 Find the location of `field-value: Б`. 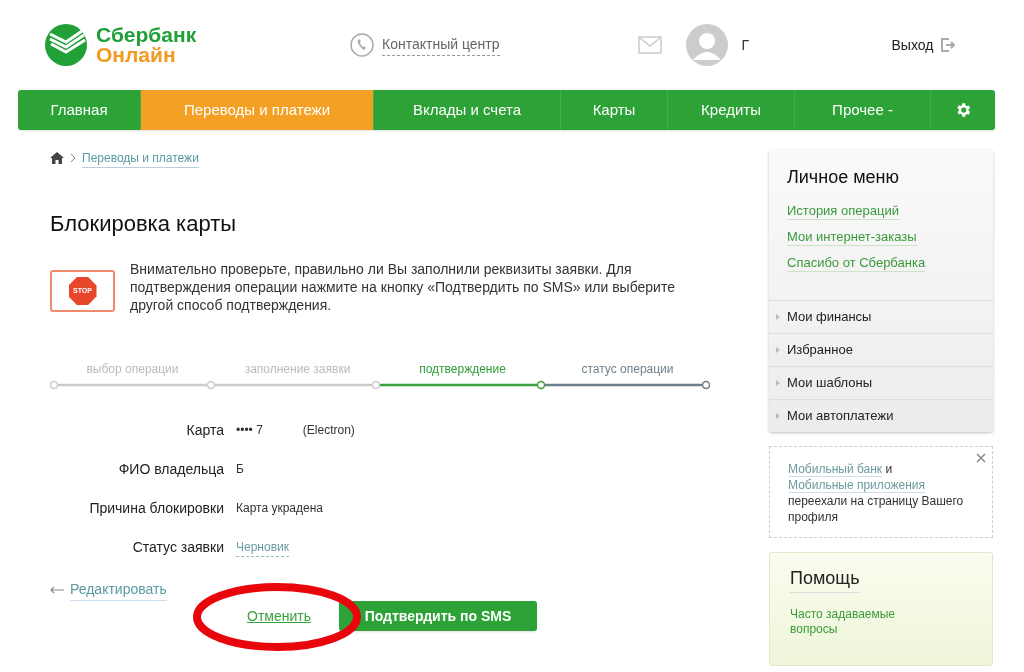

field-value: Б is located at coordinates (240, 469).